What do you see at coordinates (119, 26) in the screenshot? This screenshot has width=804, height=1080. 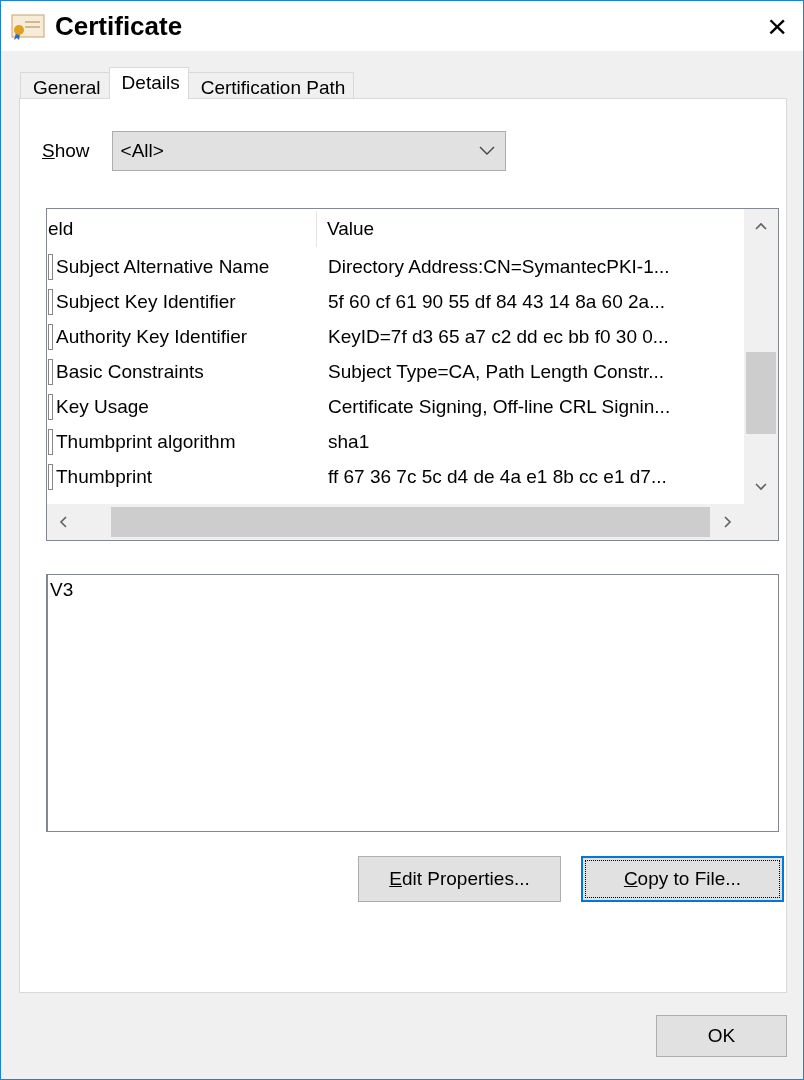 I see `window-title: Certificate` at bounding box center [119, 26].